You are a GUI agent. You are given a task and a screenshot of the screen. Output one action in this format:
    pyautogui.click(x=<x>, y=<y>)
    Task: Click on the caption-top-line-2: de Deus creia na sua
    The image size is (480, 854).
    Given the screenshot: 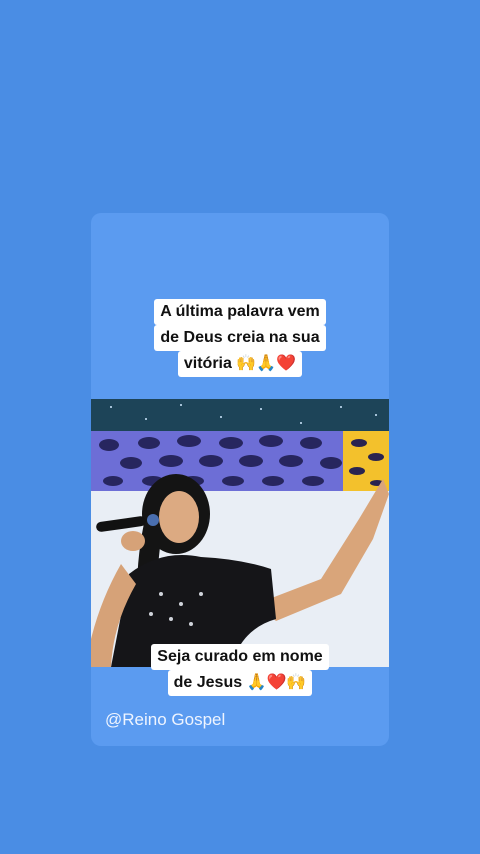 What is the action you would take?
    pyautogui.click(x=240, y=338)
    